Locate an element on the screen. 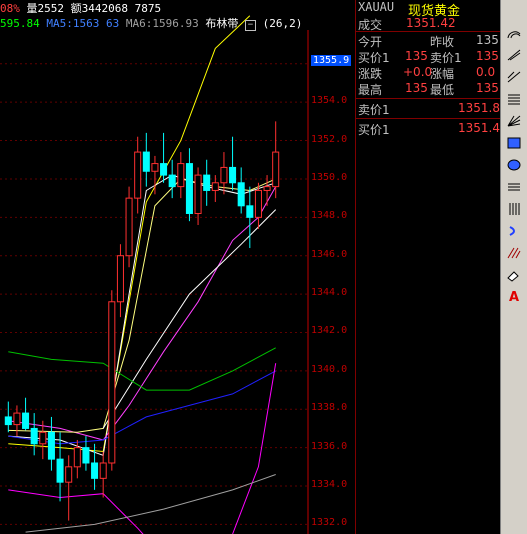 This screenshot has width=527, height=534. arc-tool-icon is located at coordinates (514, 33).